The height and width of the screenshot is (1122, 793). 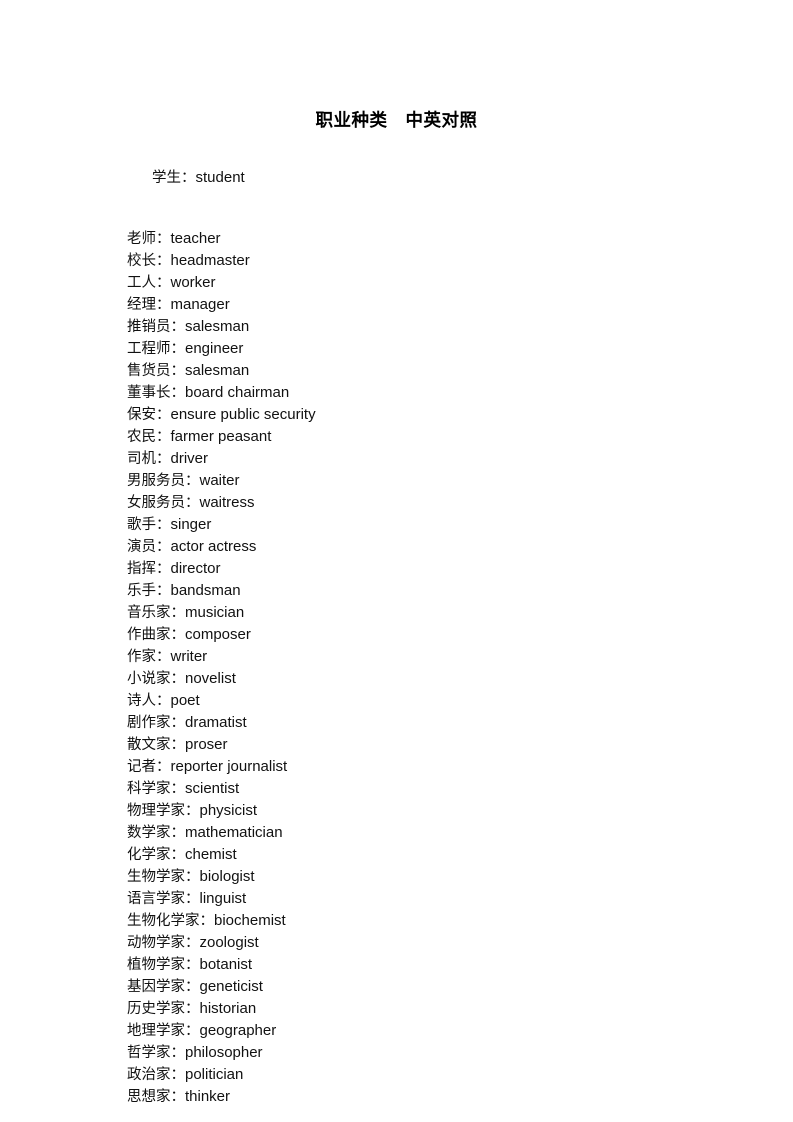 I want to click on entry-gloss: biologist, so click(x=227, y=876).